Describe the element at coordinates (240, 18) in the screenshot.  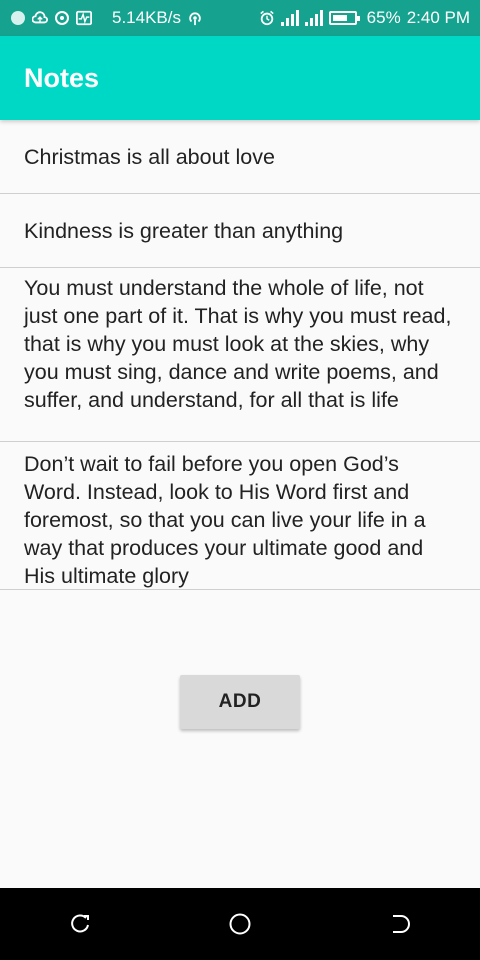
I see `status-bar: 5.14KB/s 65% 2:40 PM` at that location.